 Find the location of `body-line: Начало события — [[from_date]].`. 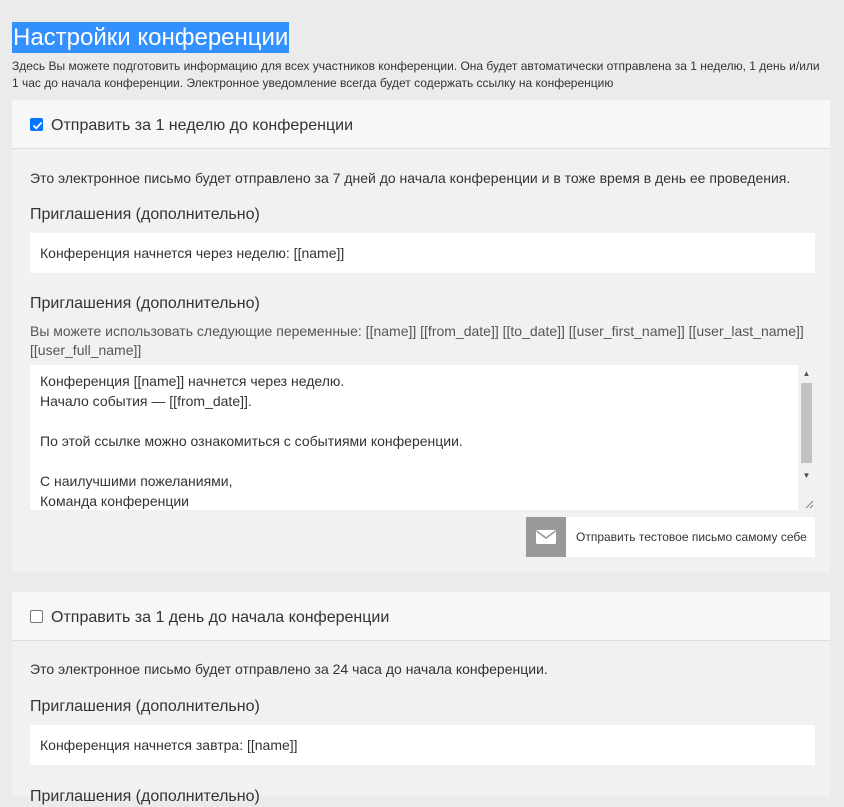

body-line: Начало события — [[from_date]]. is located at coordinates (146, 401).